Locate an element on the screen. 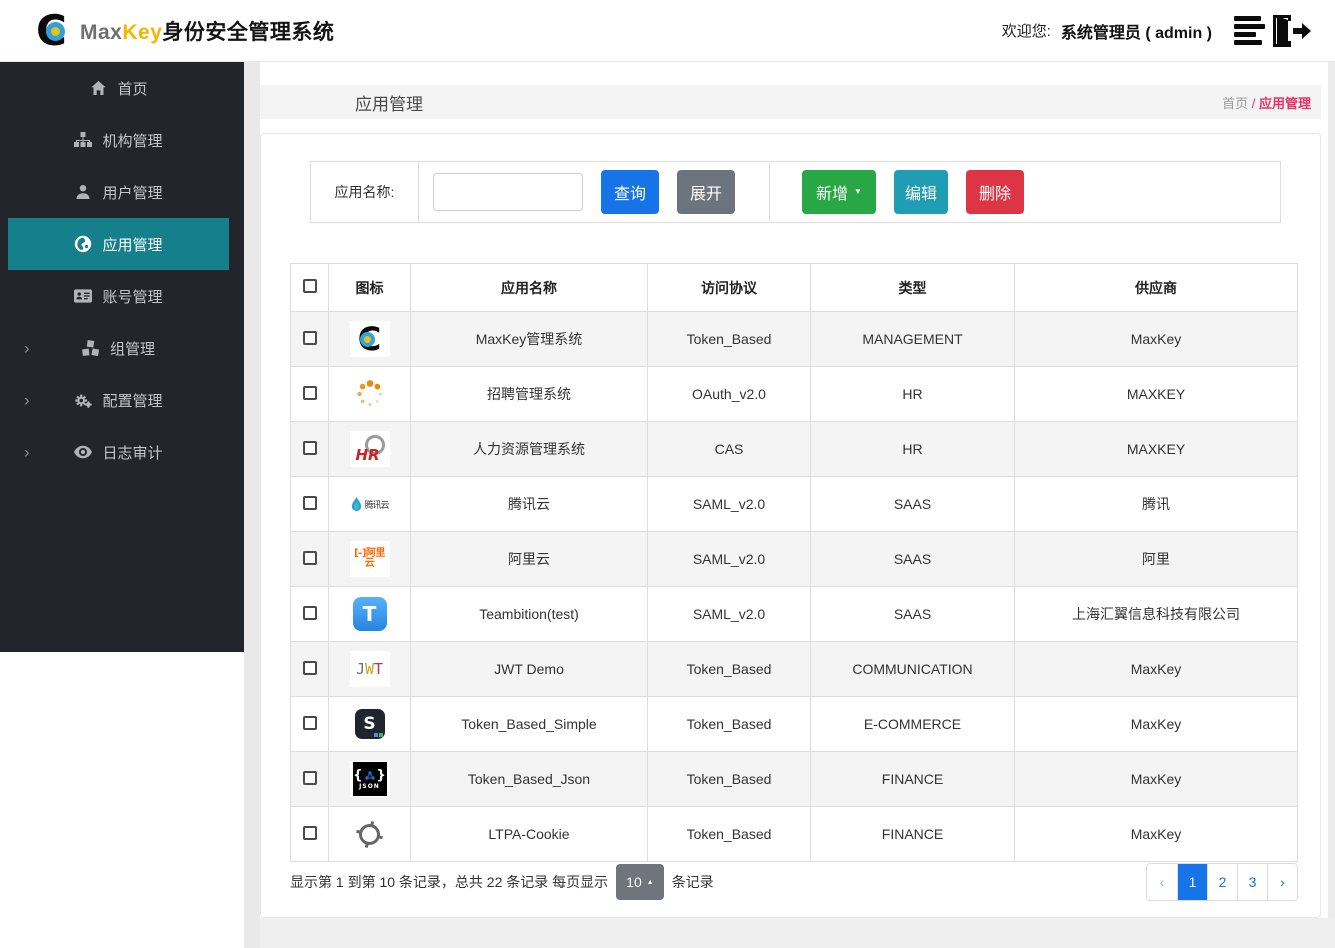 This screenshot has height=948, width=1335. app-icon-ltpa-crosshair is located at coordinates (369, 834).